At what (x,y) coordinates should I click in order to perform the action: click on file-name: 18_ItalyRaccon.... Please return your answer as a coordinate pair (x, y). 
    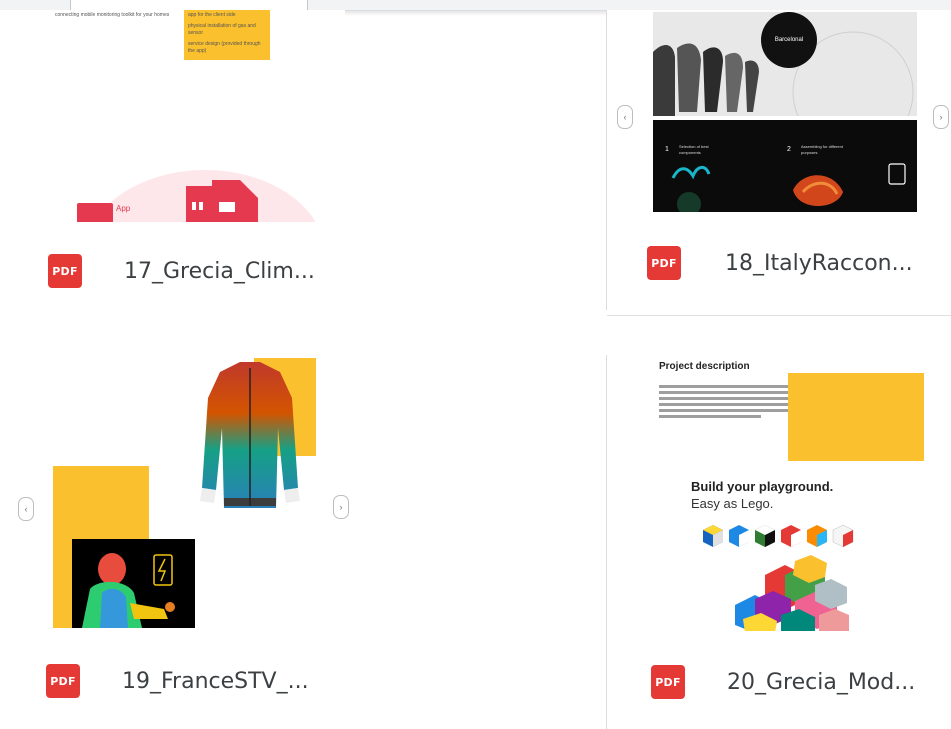
    Looking at the image, I should click on (819, 263).